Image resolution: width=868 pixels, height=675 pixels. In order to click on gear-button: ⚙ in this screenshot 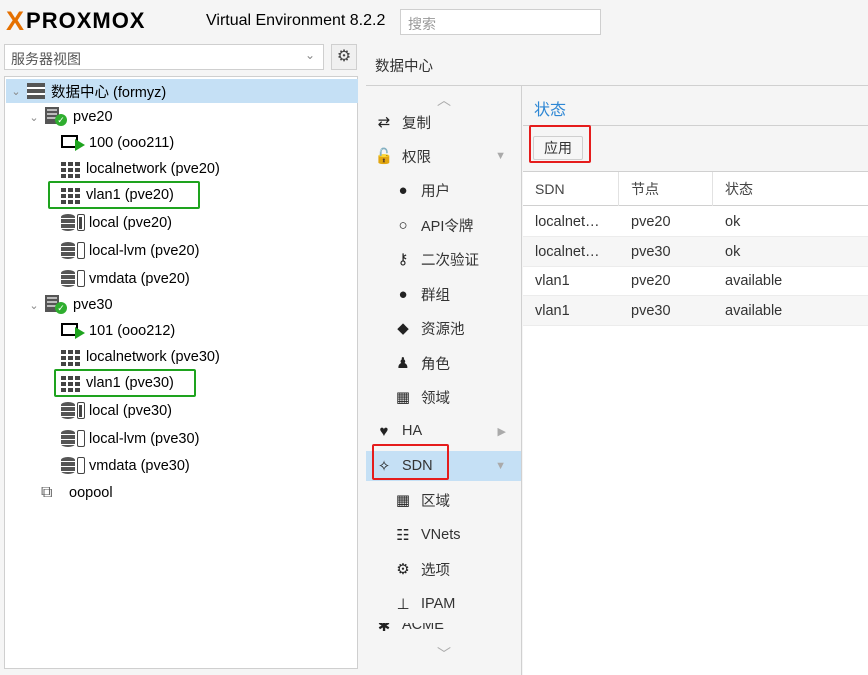, I will do `click(344, 57)`.